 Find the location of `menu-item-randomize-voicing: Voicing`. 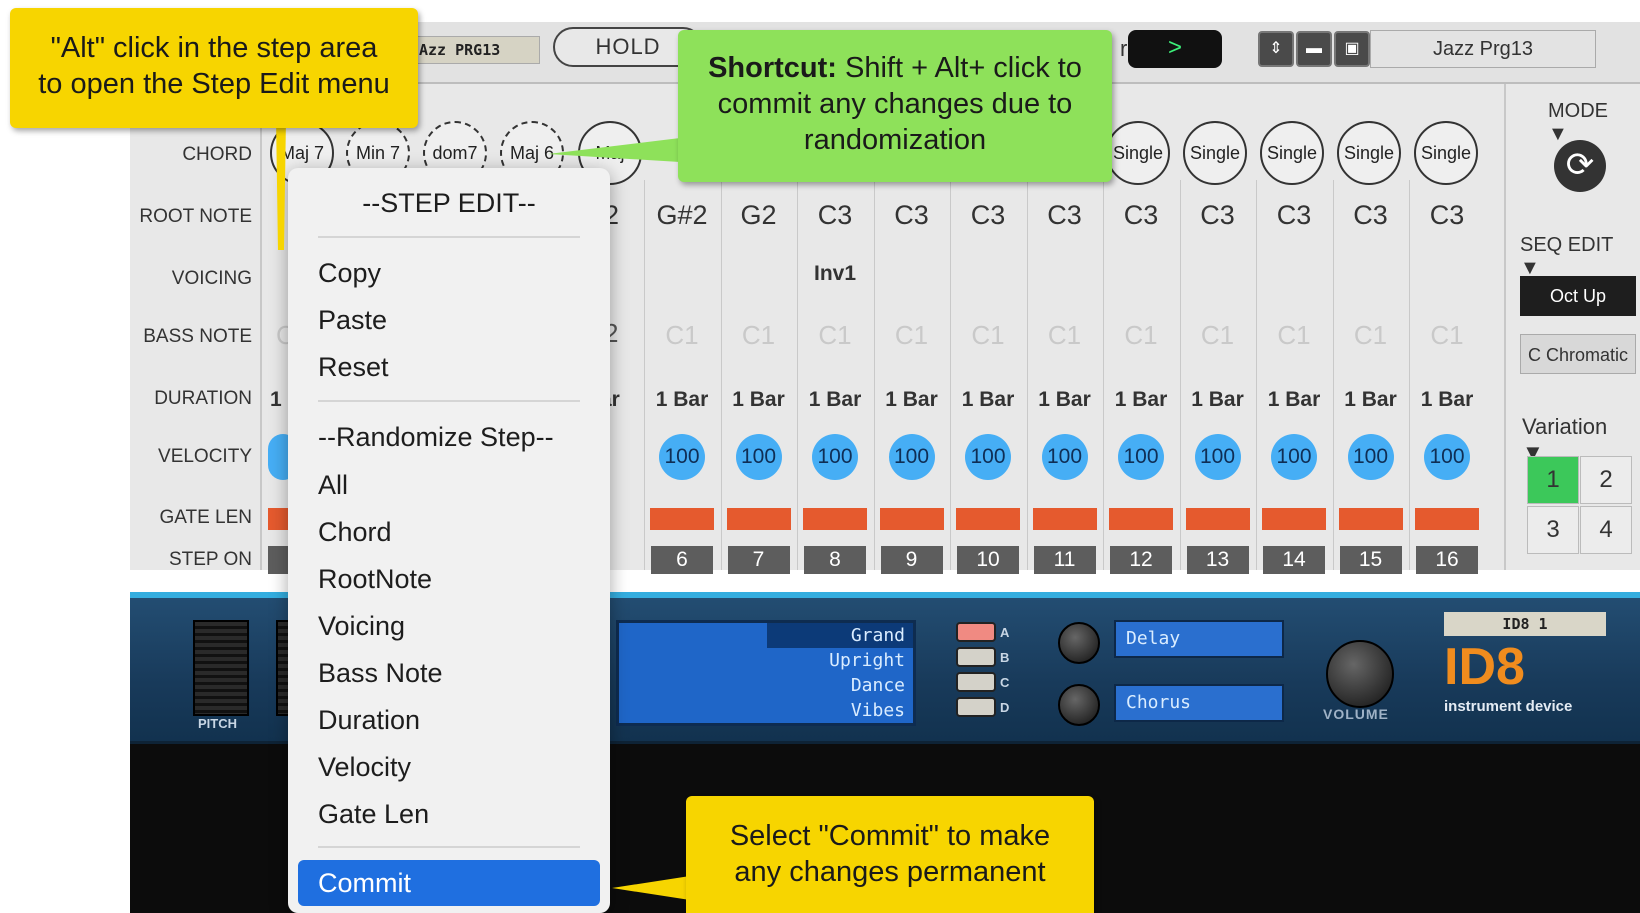

menu-item-randomize-voicing: Voicing is located at coordinates (361, 626).